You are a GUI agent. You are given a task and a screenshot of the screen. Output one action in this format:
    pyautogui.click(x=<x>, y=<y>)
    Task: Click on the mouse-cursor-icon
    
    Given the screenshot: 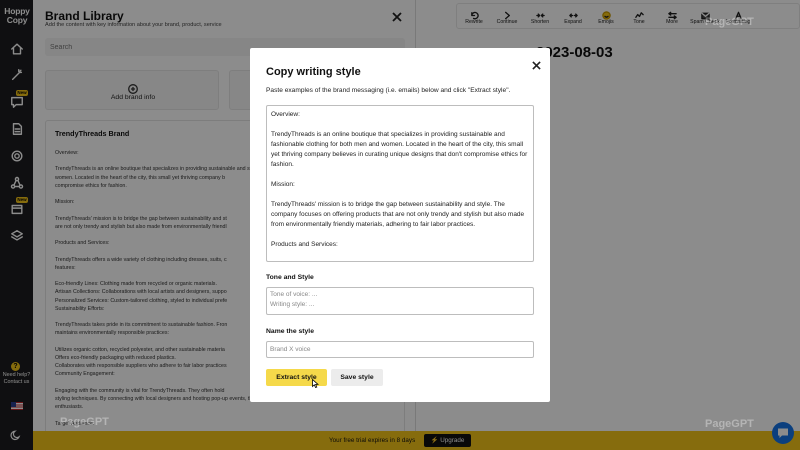 What is the action you would take?
    pyautogui.click(x=316, y=382)
    